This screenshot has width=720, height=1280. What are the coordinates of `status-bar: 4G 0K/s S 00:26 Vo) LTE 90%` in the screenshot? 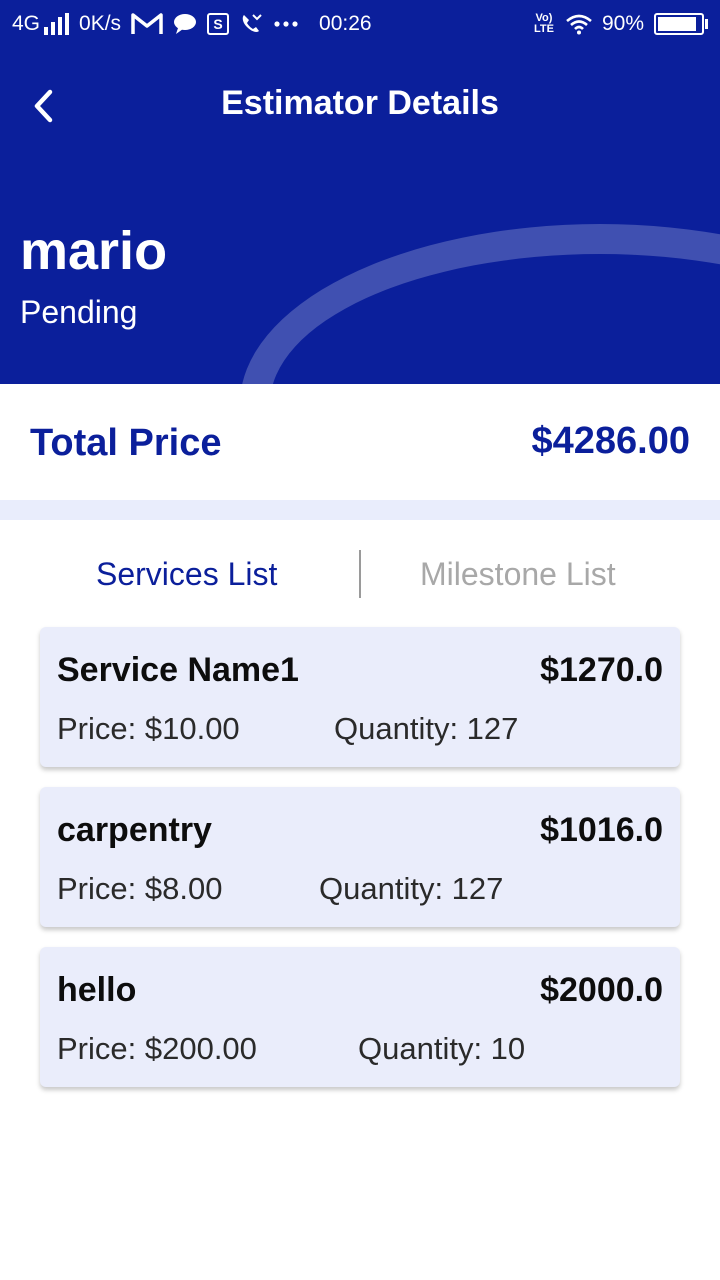 It's located at (360, 25).